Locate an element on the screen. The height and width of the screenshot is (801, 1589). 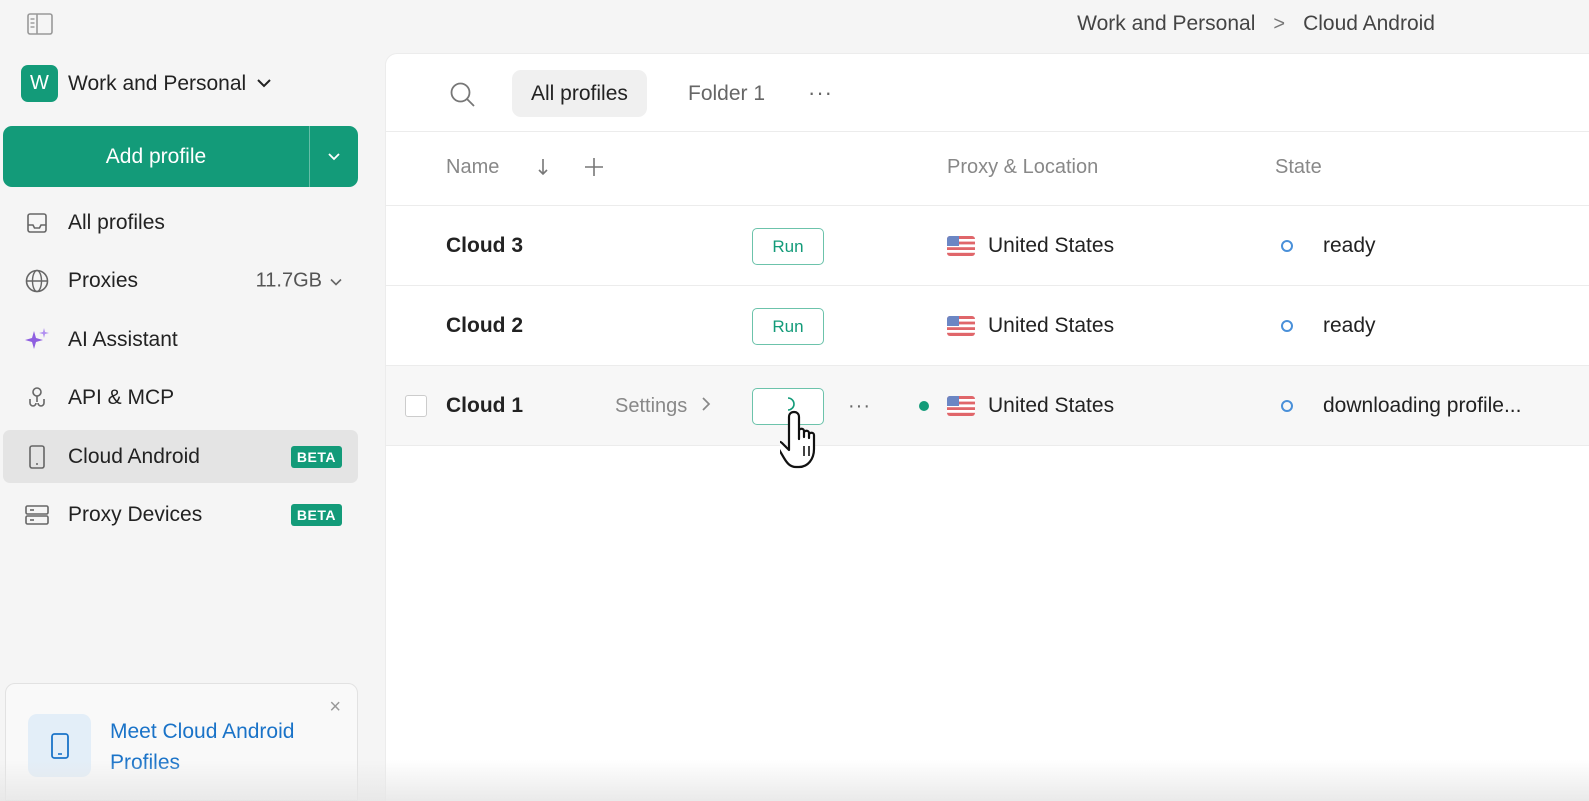
settings-label: Settings is located at coordinates (651, 405).